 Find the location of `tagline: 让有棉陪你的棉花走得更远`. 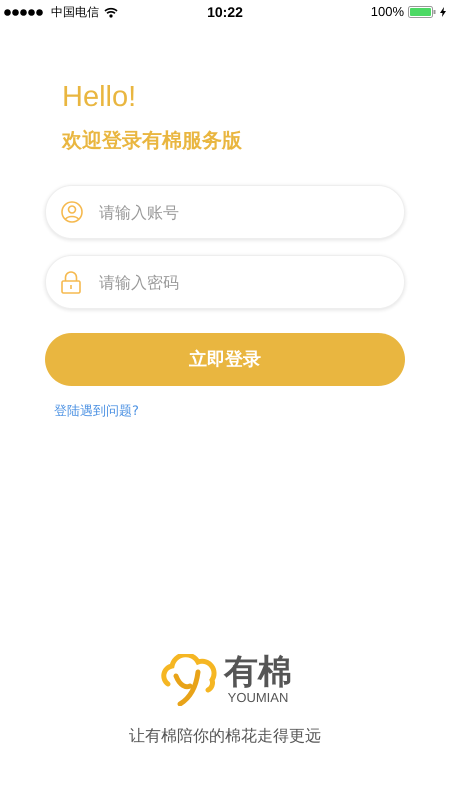

tagline: 让有棉陪你的棉花走得更远 is located at coordinates (225, 736).